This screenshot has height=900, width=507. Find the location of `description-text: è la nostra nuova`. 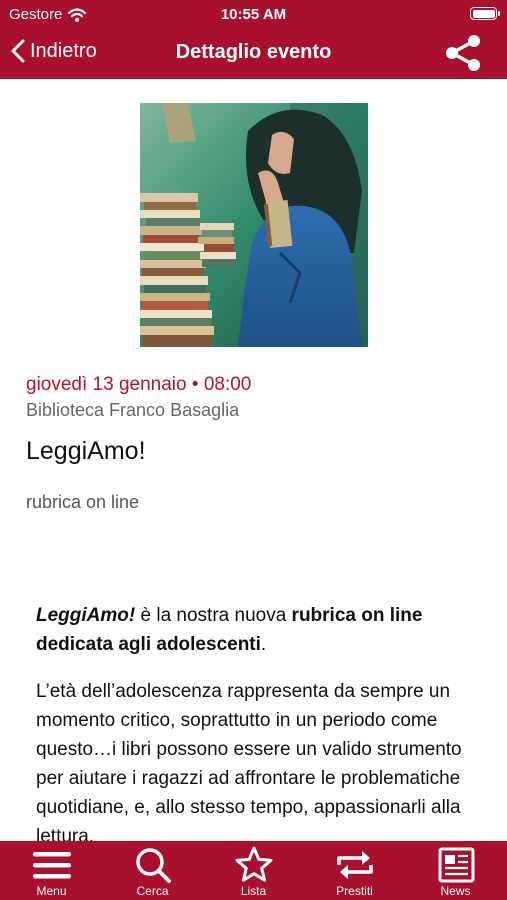

description-text: è la nostra nuova is located at coordinates (213, 615).